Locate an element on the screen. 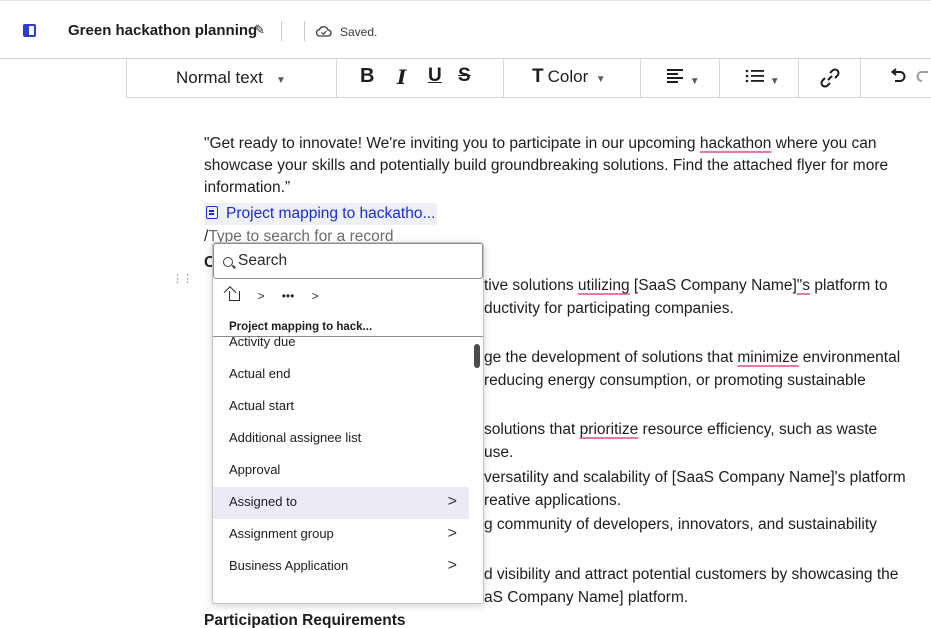  undo-button is located at coordinates (898, 78).